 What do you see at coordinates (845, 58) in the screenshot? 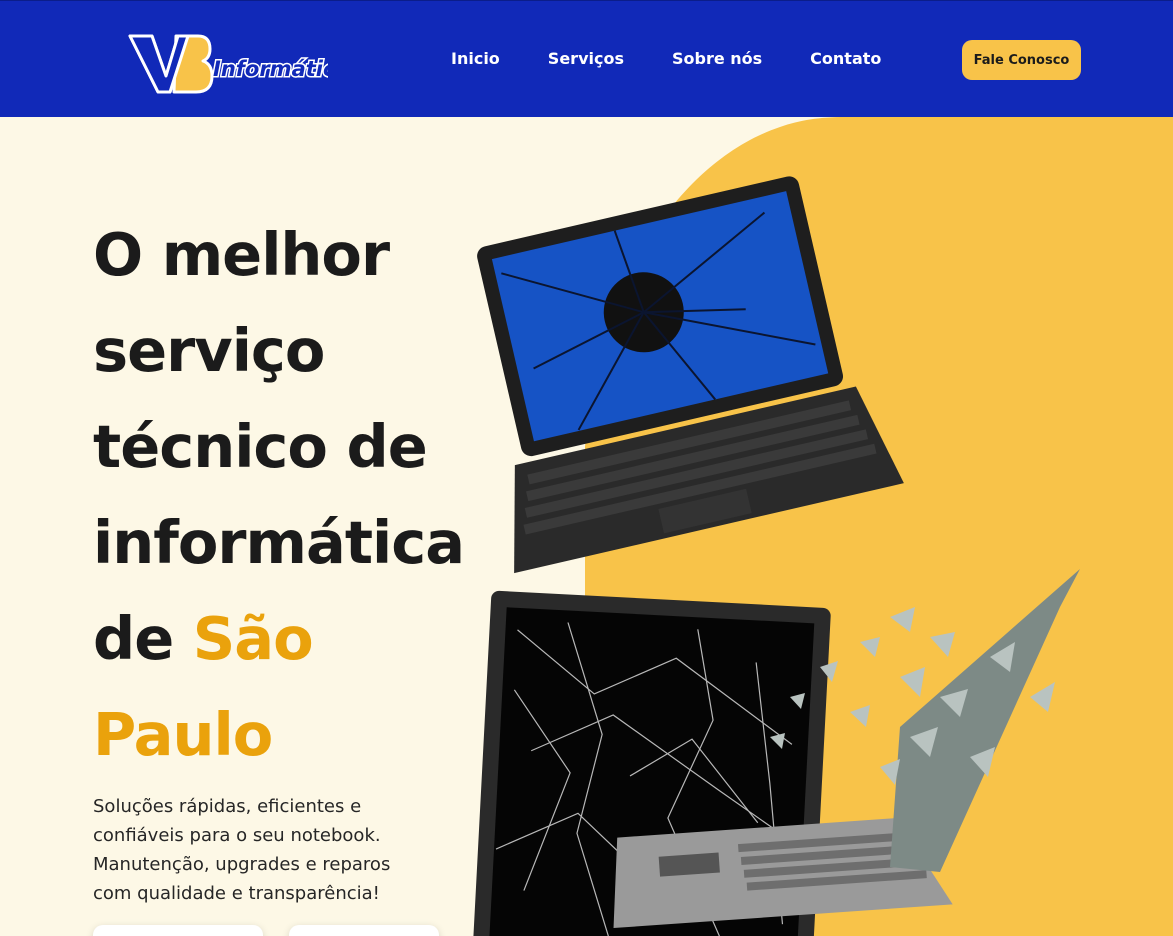
I see `nav-item-contato: Contato` at bounding box center [845, 58].